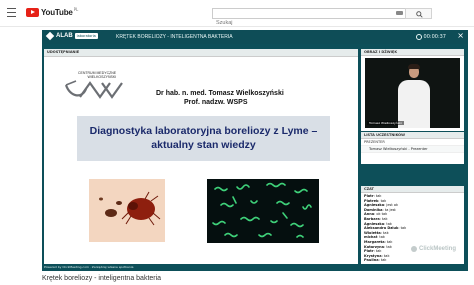 The width and height of the screenshot is (474, 285). I want to click on search-box, so click(309, 18).